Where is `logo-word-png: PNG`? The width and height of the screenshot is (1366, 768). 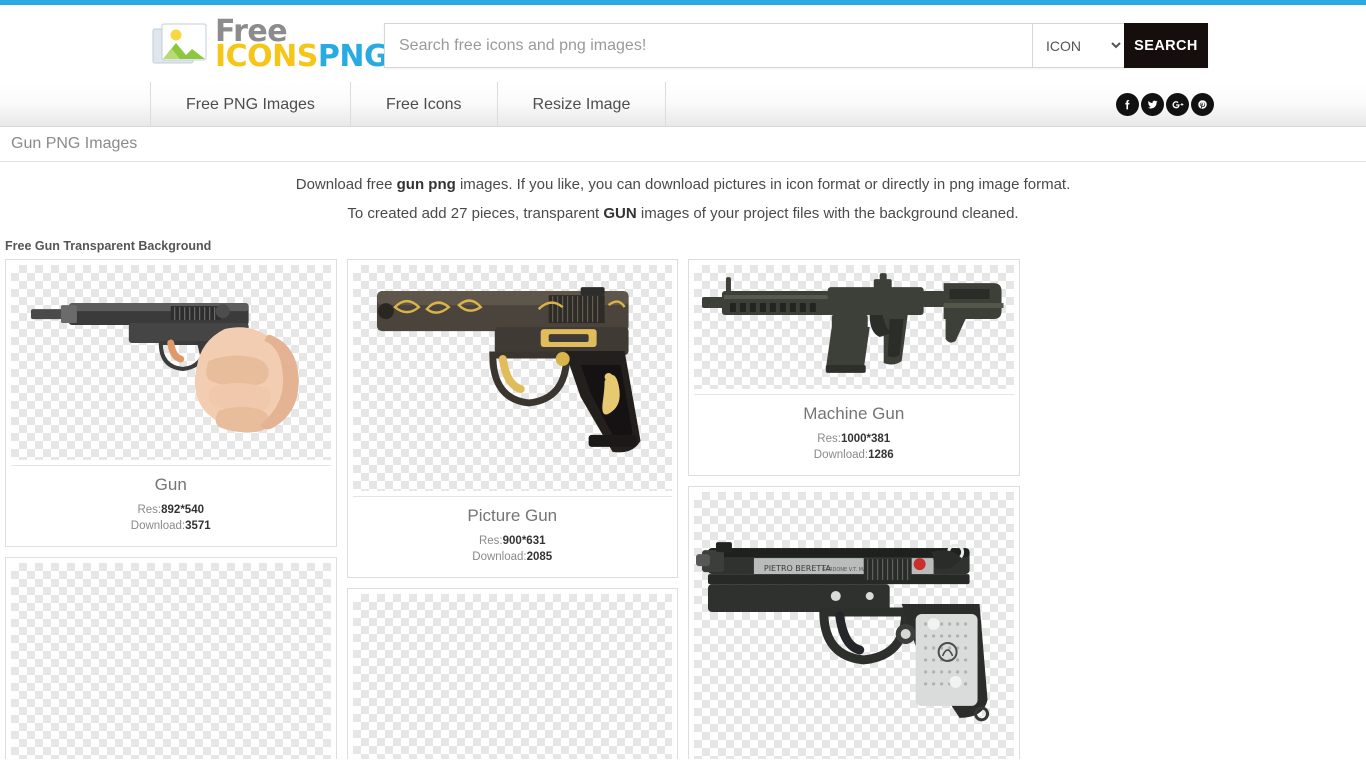 logo-word-png: PNG is located at coordinates (353, 57).